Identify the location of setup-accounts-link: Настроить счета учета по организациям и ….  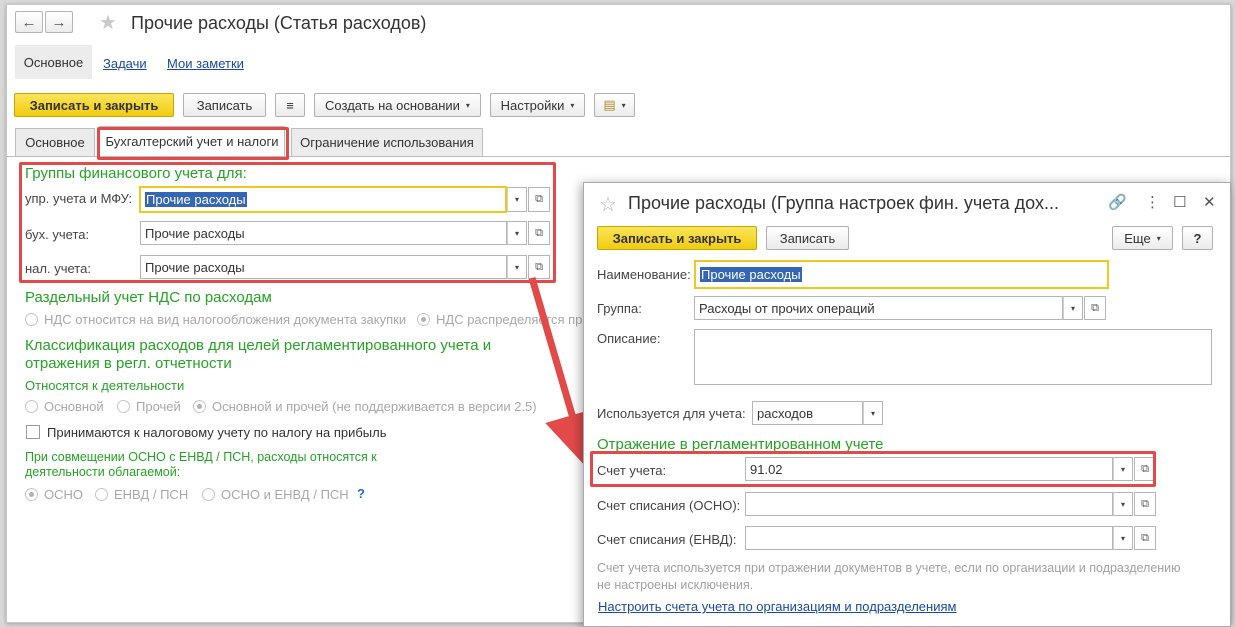
(777, 606).